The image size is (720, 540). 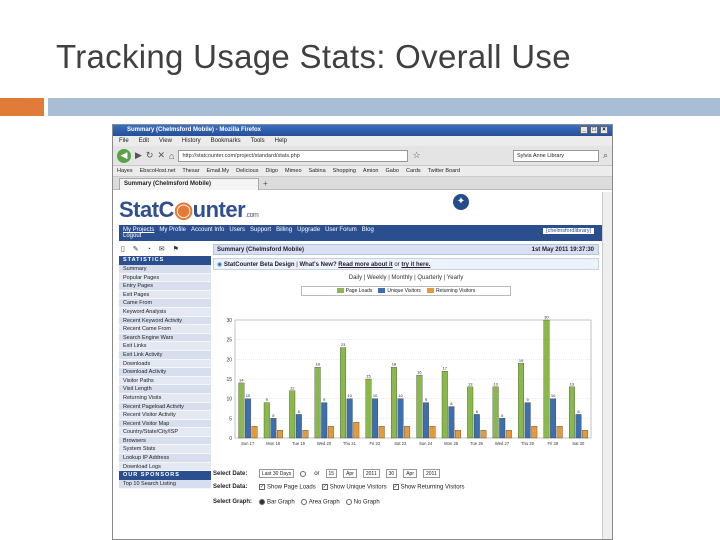 I want to click on home-icon: ⌂, so click(x=171, y=156).